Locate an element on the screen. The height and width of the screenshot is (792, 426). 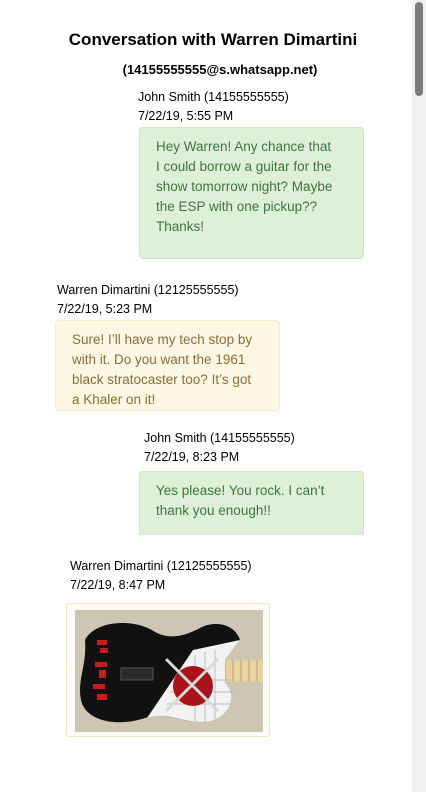
image-attachment is located at coordinates (168, 670).